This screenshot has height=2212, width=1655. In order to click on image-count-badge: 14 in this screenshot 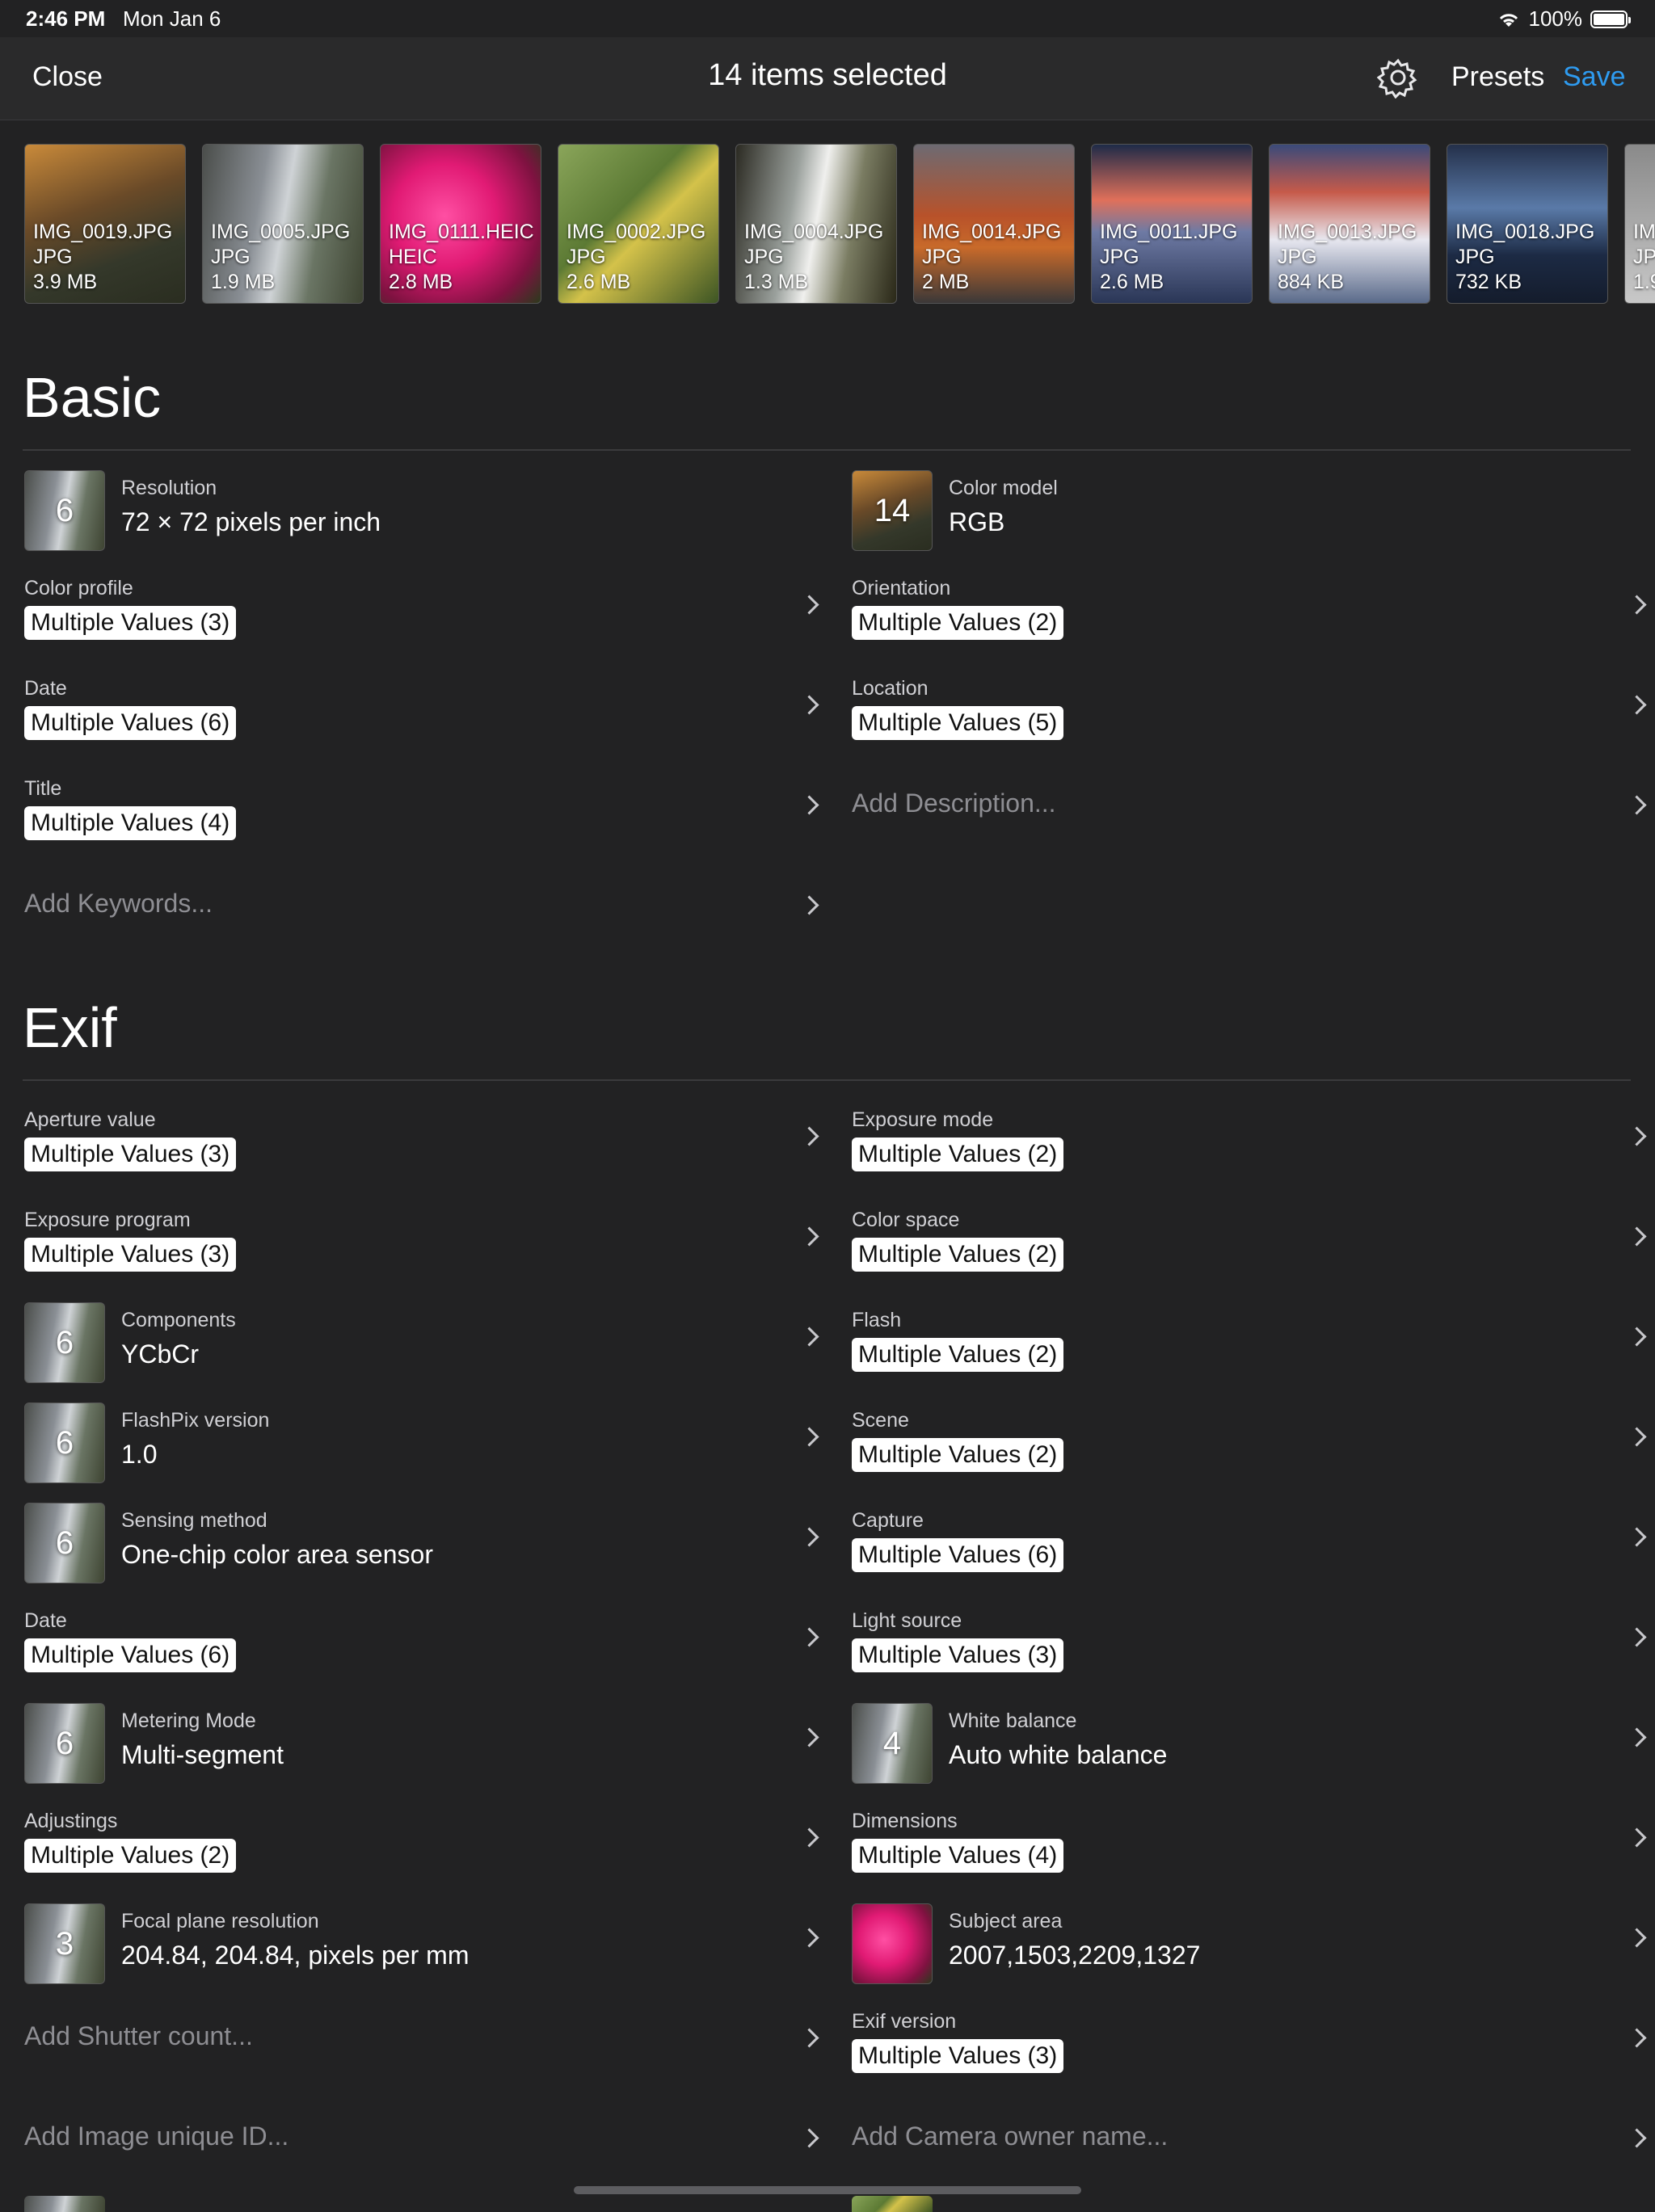, I will do `click(892, 510)`.